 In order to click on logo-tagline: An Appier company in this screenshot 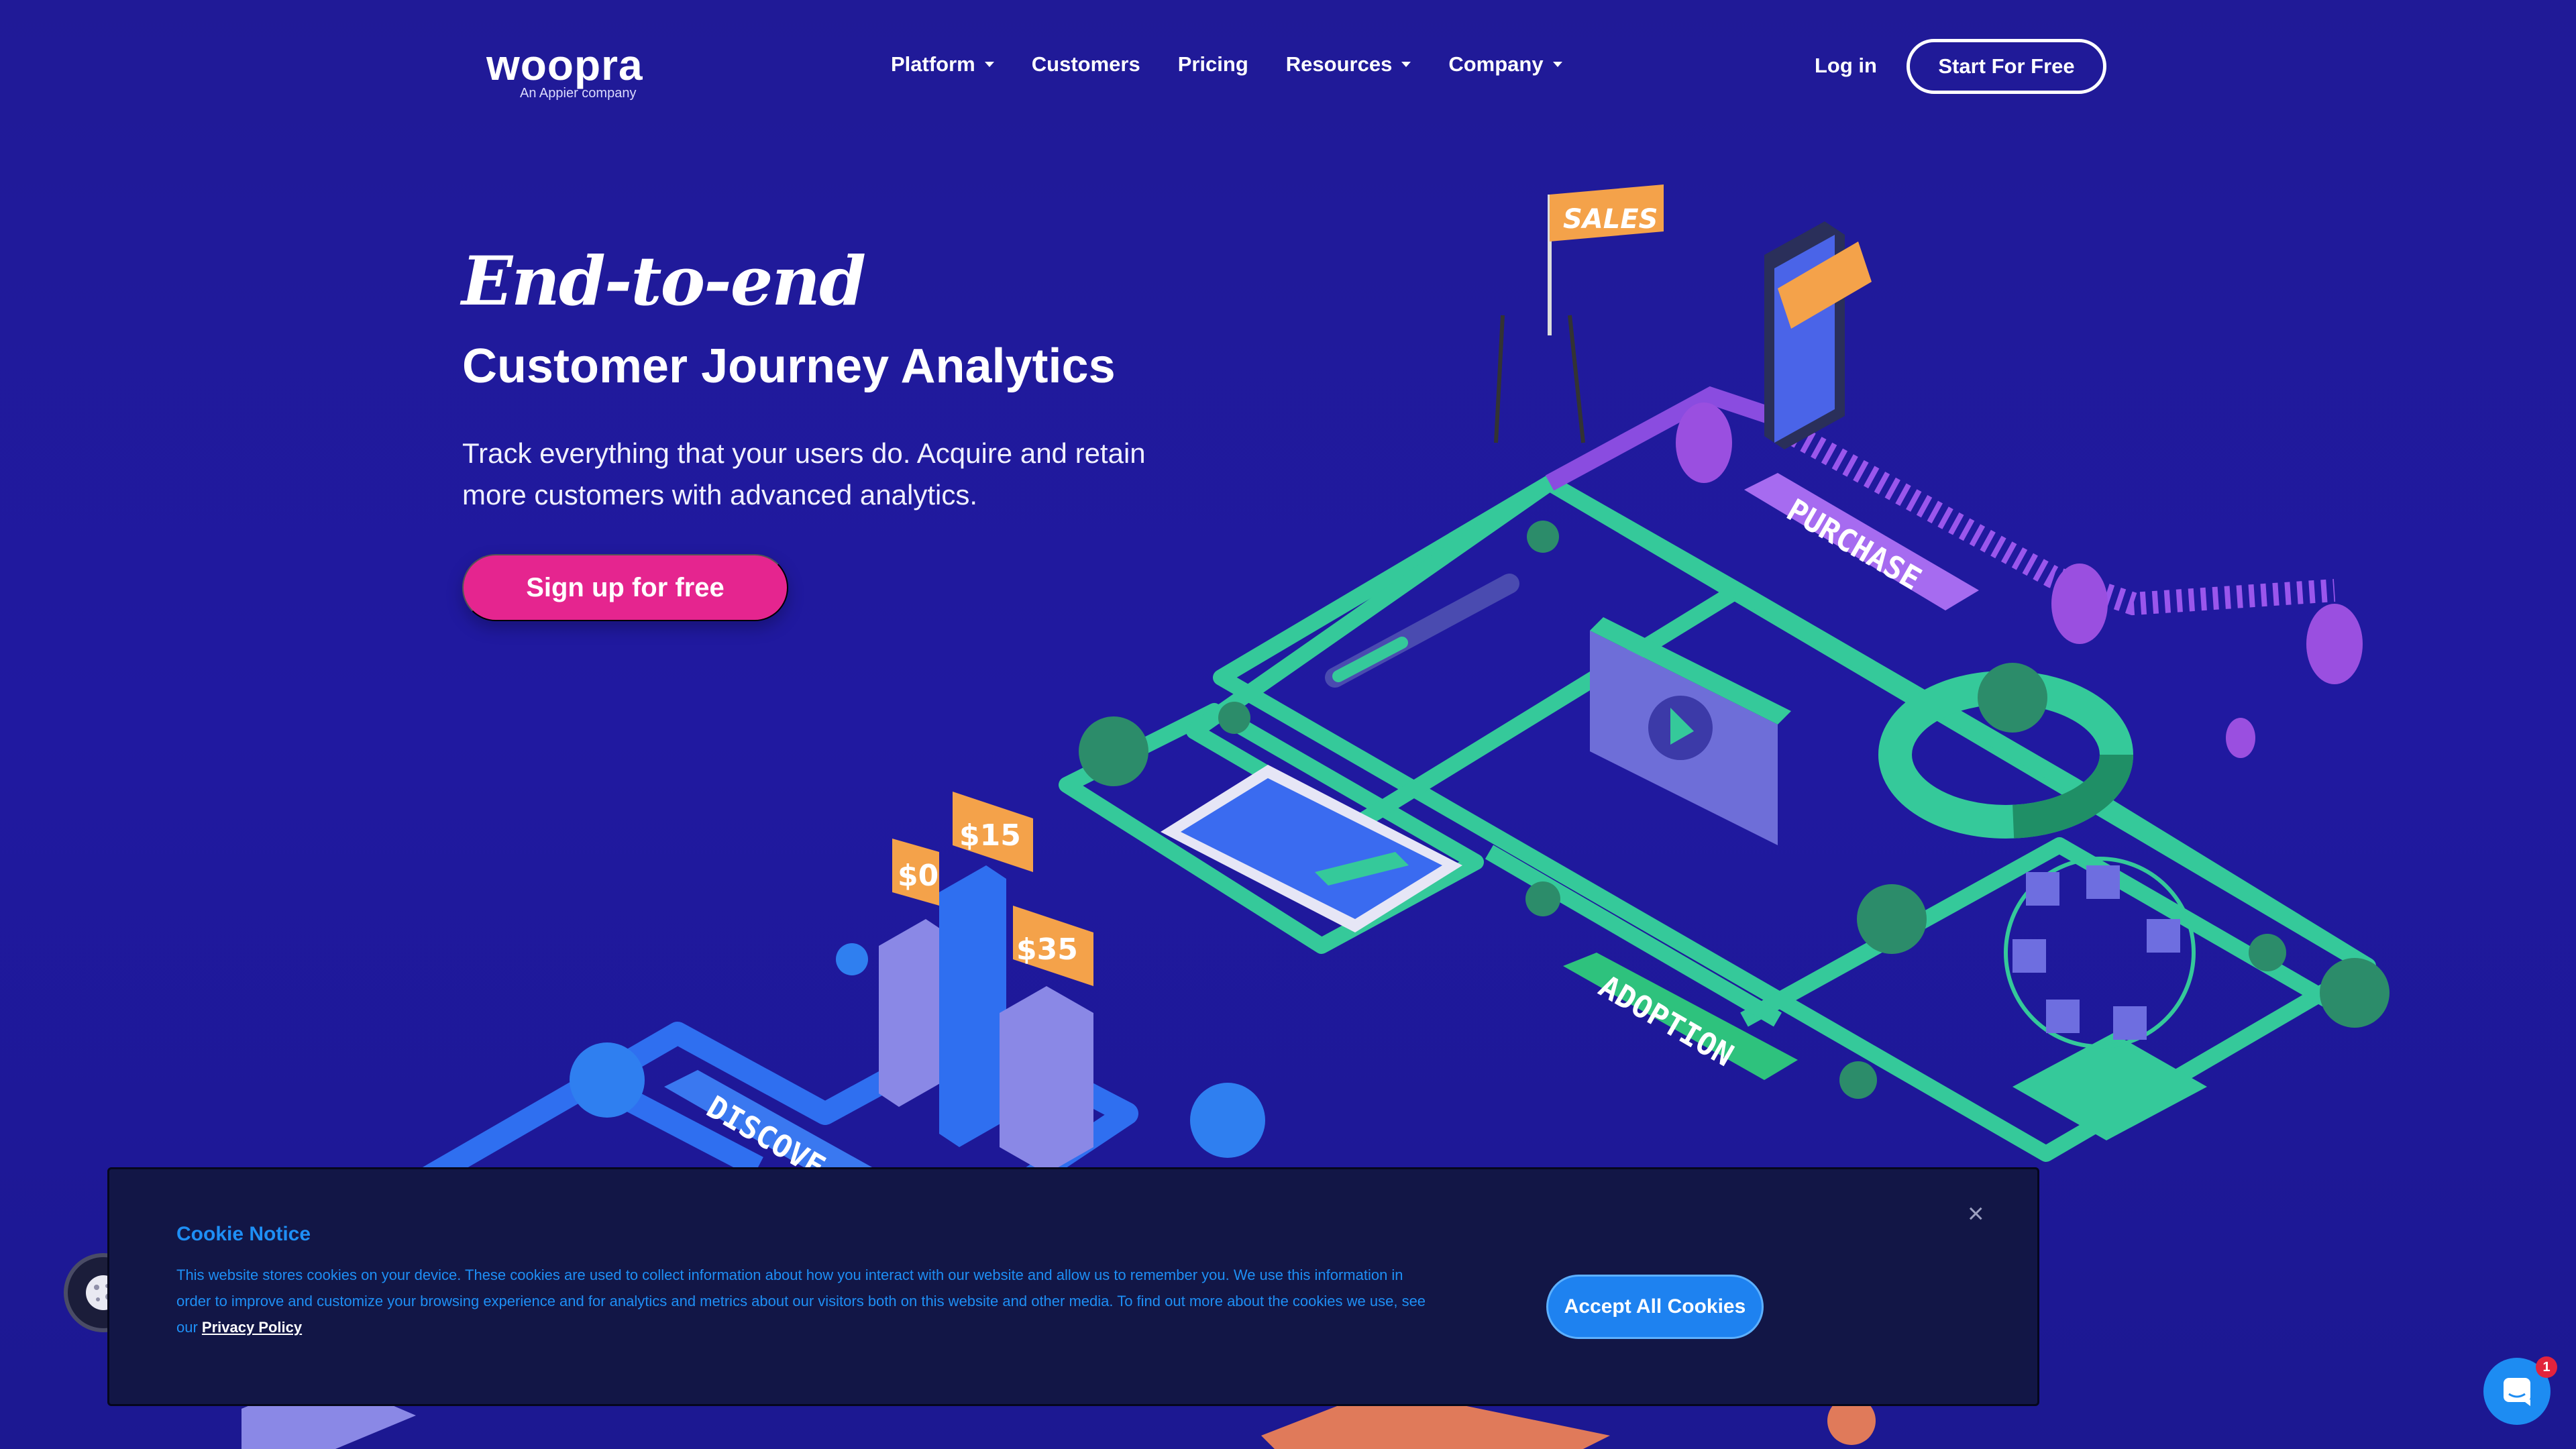, I will do `click(578, 93)`.